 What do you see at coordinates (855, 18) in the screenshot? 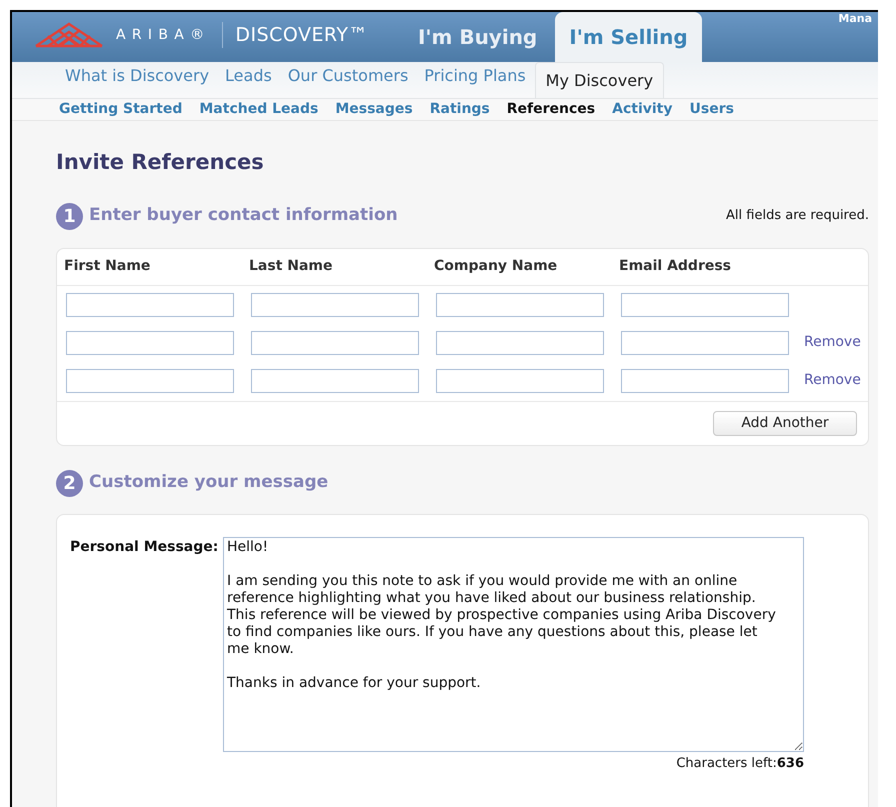
I see `user-name: Mana` at bounding box center [855, 18].